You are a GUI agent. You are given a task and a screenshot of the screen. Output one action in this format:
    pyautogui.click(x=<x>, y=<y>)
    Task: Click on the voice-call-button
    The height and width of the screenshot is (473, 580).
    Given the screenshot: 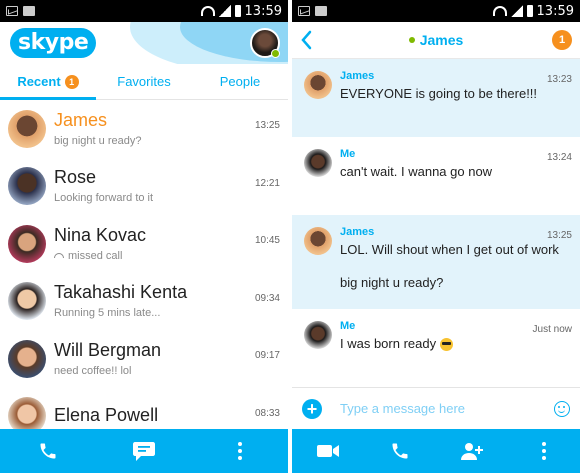 What is the action you would take?
    pyautogui.click(x=400, y=451)
    